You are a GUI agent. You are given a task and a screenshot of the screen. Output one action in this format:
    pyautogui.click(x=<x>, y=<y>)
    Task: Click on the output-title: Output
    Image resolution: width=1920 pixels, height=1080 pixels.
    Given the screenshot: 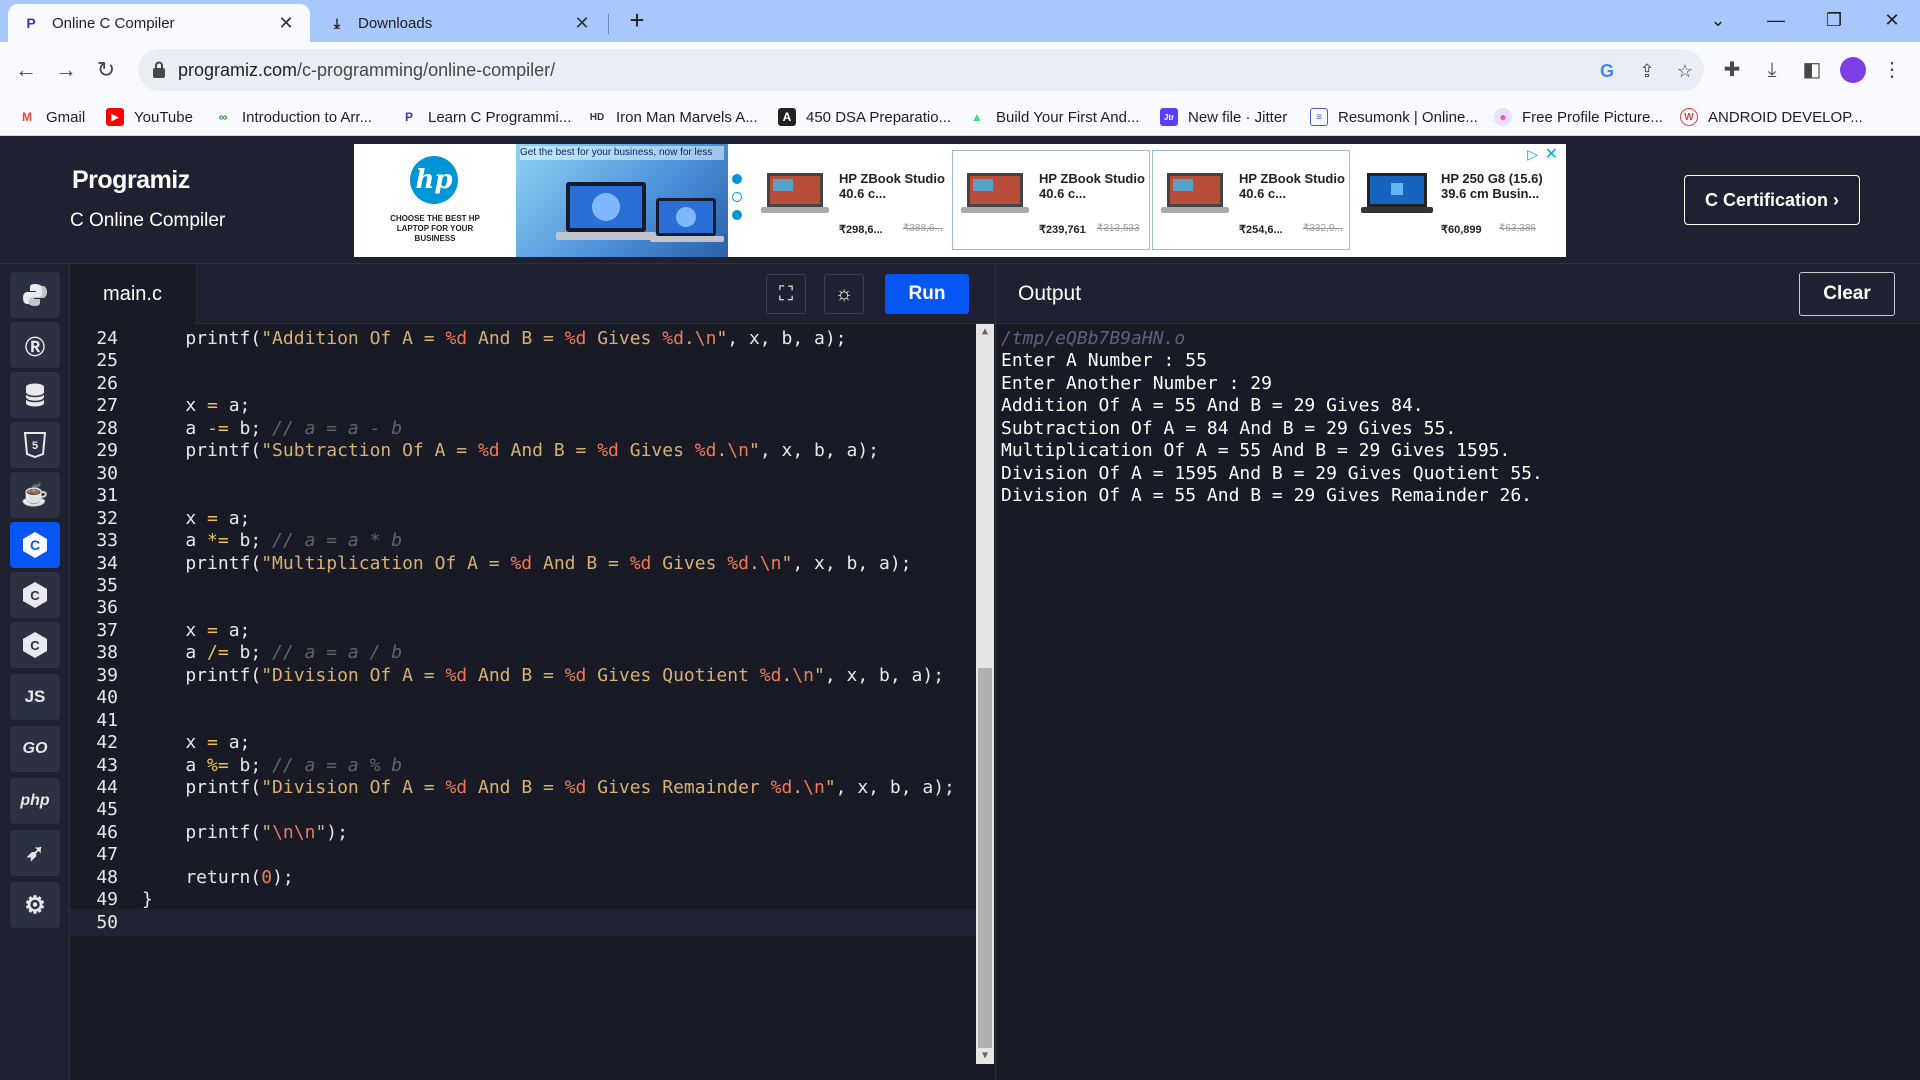 What is the action you would take?
    pyautogui.click(x=1050, y=293)
    